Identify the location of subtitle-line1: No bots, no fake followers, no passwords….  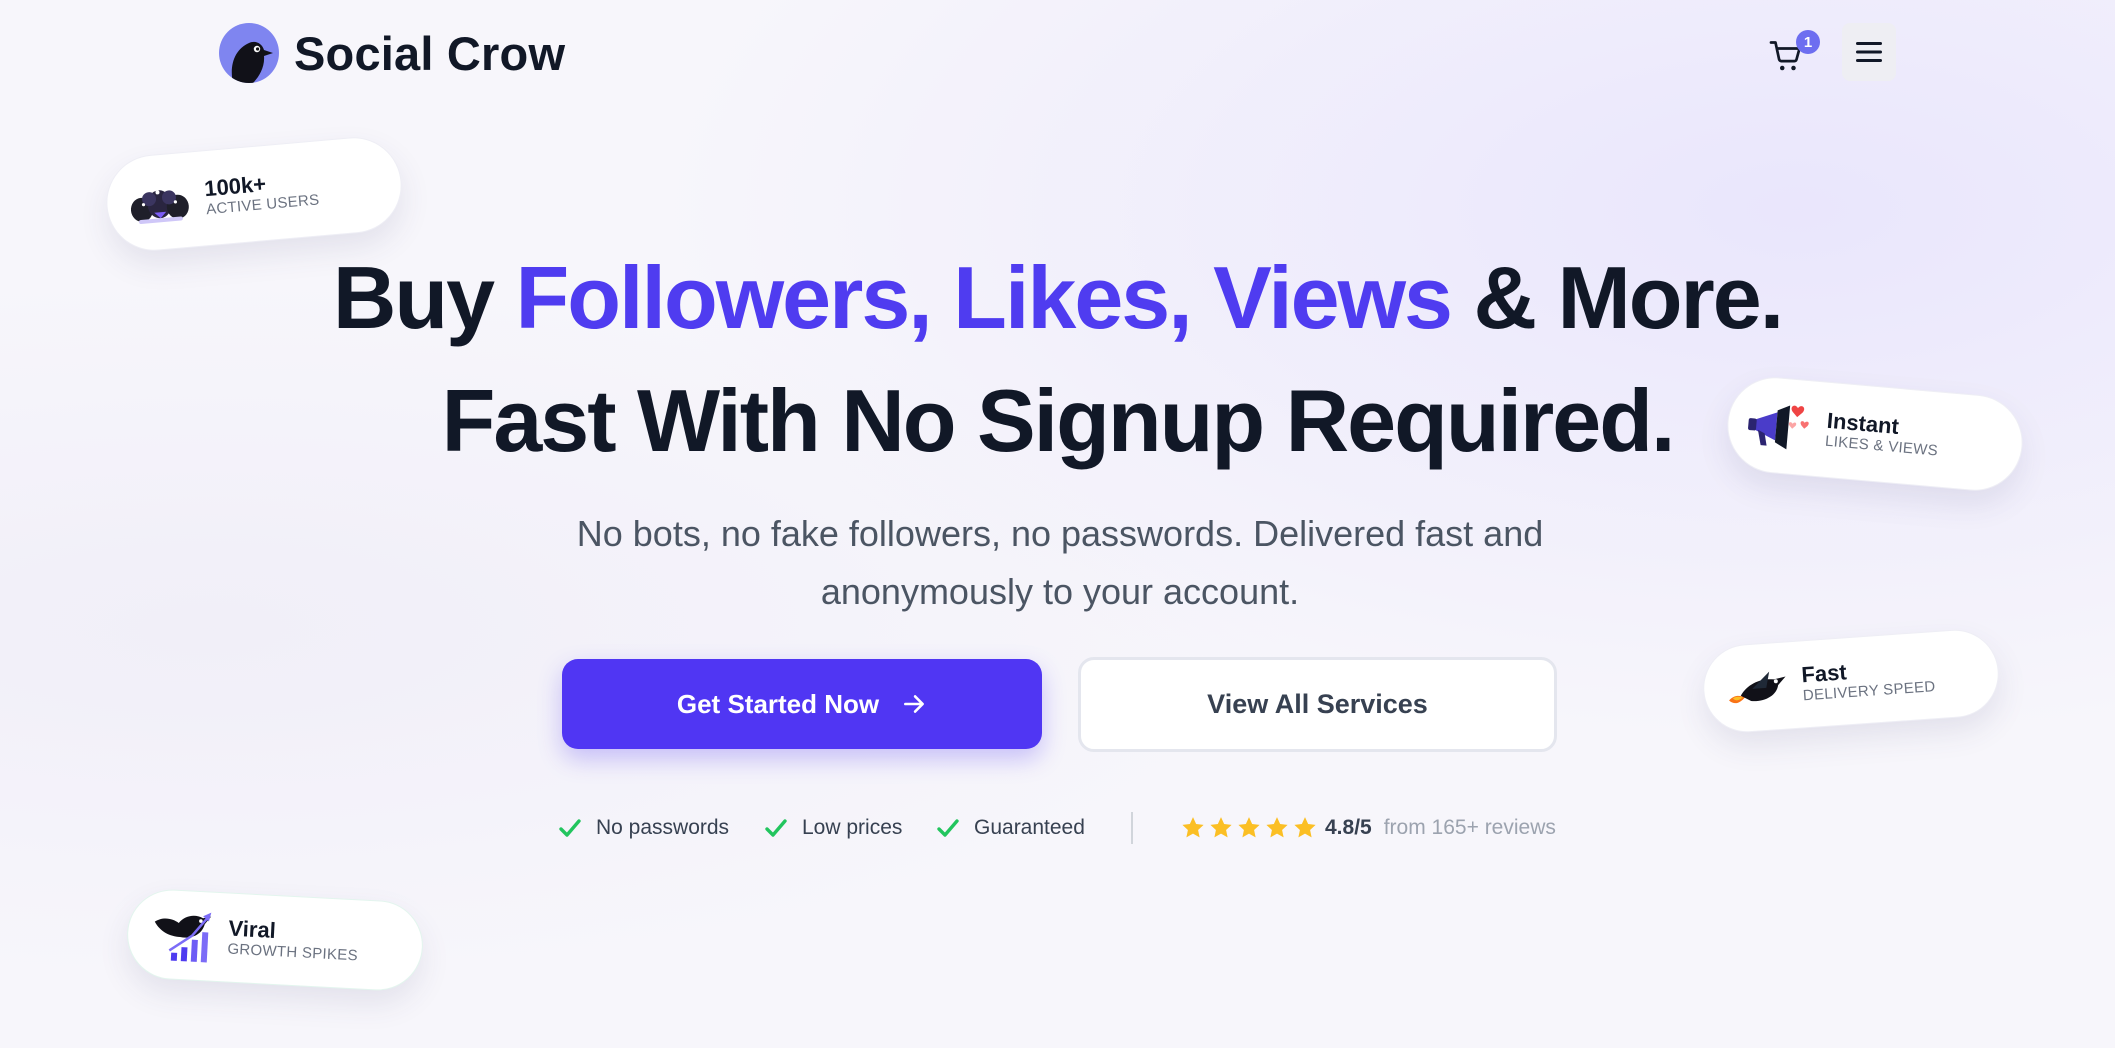
(1060, 533).